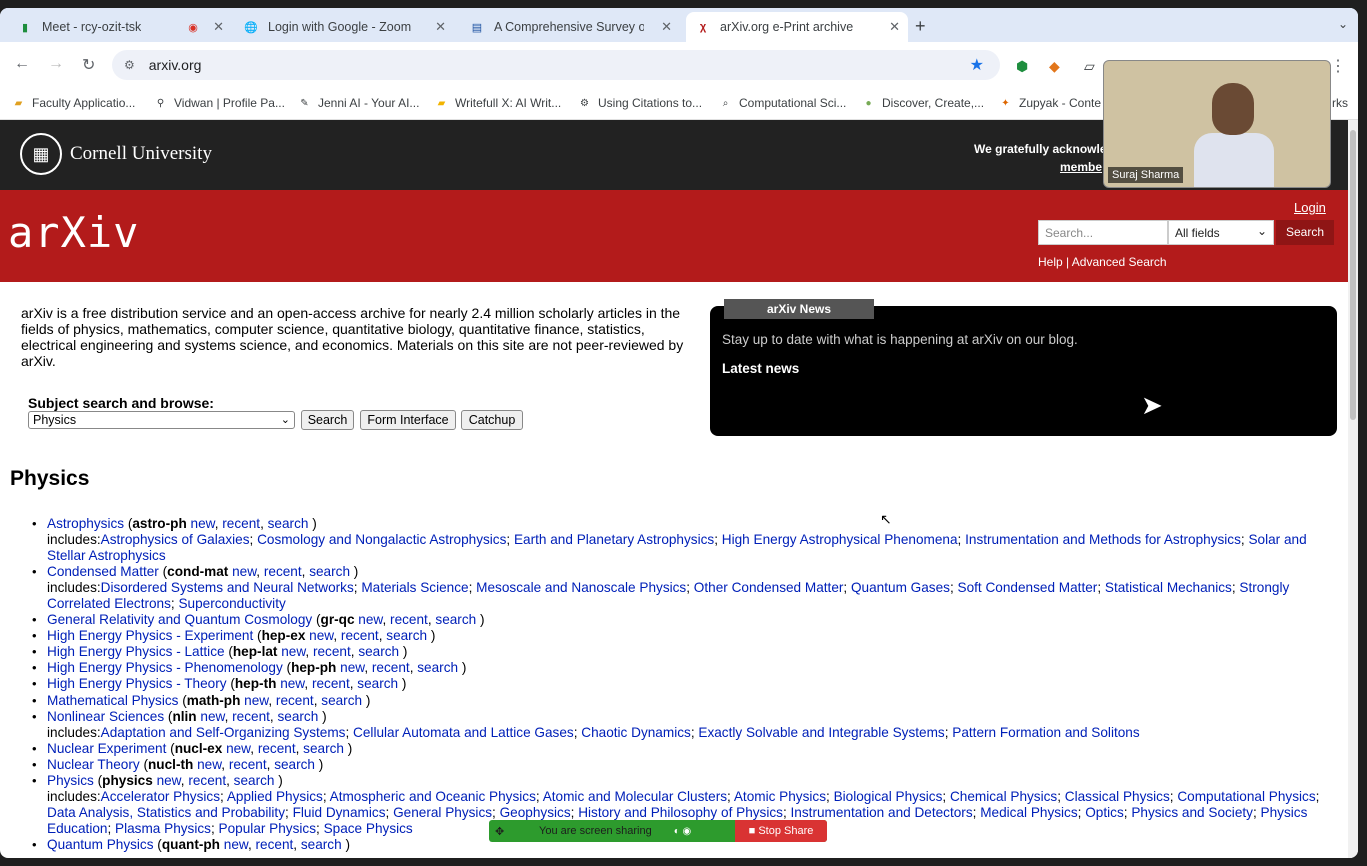 The height and width of the screenshot is (866, 1367). Describe the element at coordinates (381, 539) in the screenshot. I see `subcategory-link: Cosmology and Nongalactic Astrophysics` at that location.